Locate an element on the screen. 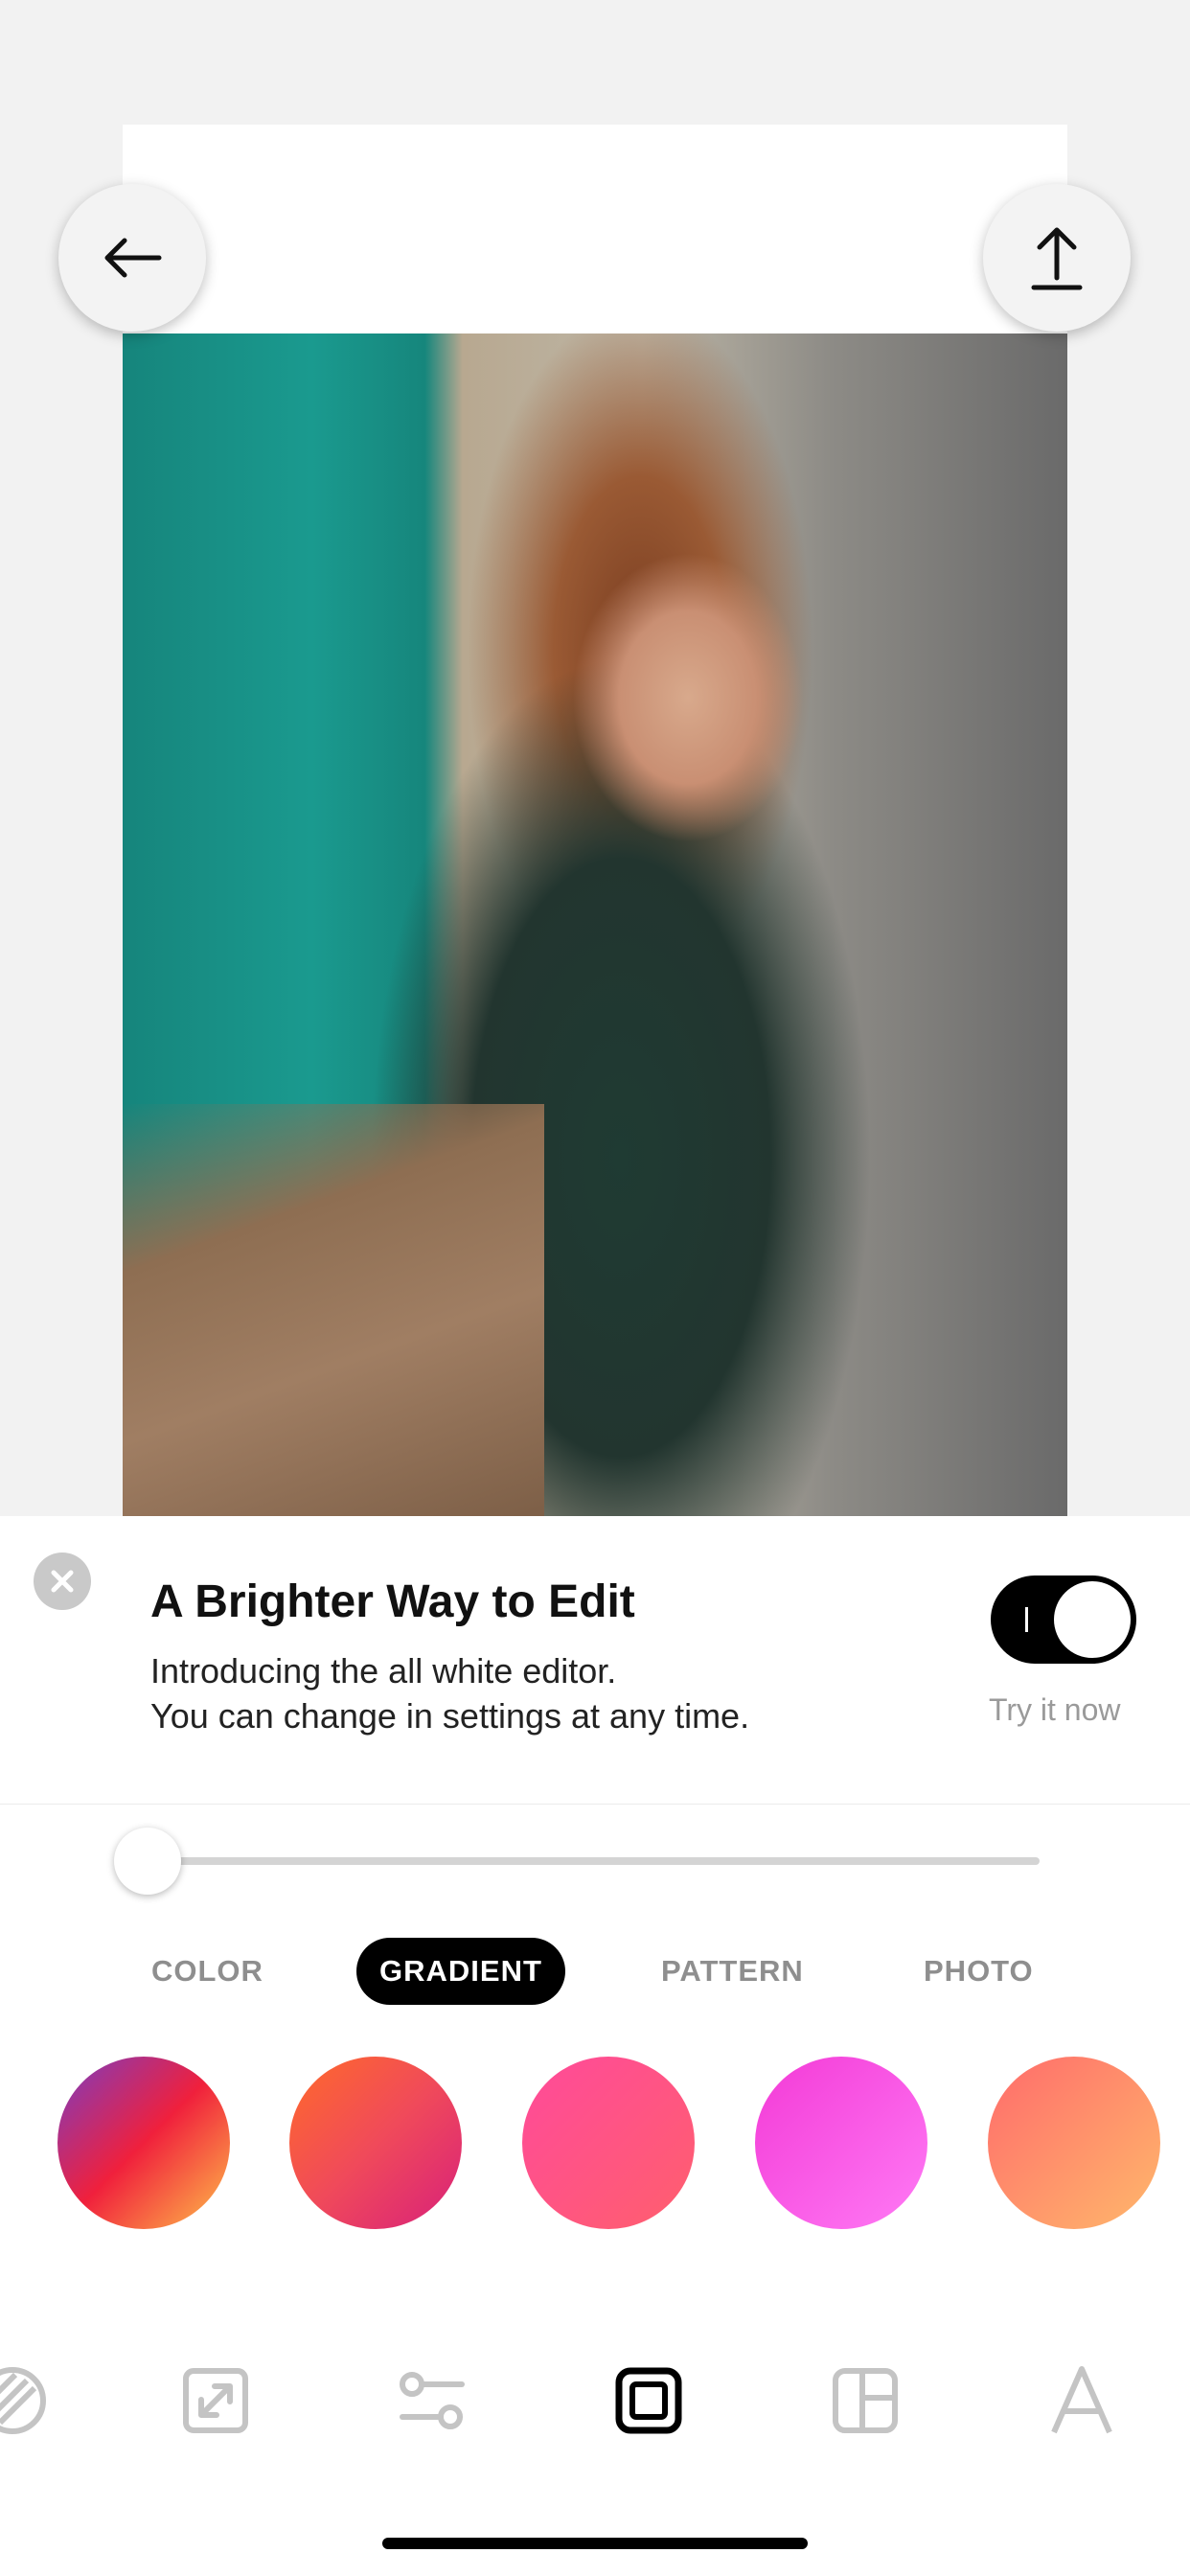  filter-icon is located at coordinates (23, 2400).